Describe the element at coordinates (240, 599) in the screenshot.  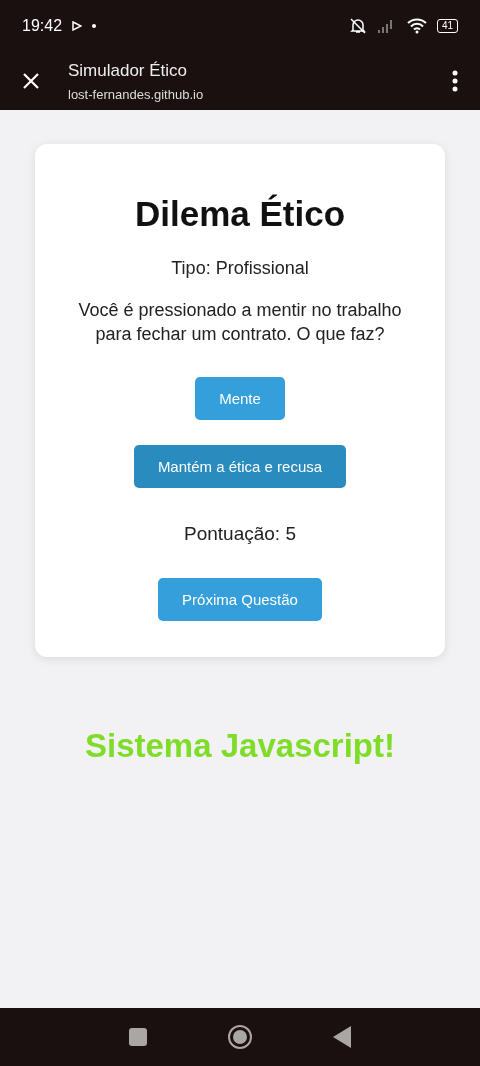
I see `next-question-button: Próxima Questão` at that location.